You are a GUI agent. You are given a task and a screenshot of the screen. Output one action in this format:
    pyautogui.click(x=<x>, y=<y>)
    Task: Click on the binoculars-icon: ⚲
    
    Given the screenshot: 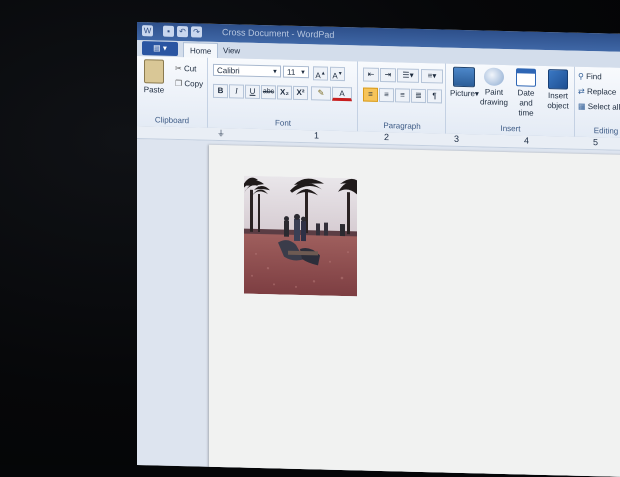 What is the action you would take?
    pyautogui.click(x=581, y=76)
    